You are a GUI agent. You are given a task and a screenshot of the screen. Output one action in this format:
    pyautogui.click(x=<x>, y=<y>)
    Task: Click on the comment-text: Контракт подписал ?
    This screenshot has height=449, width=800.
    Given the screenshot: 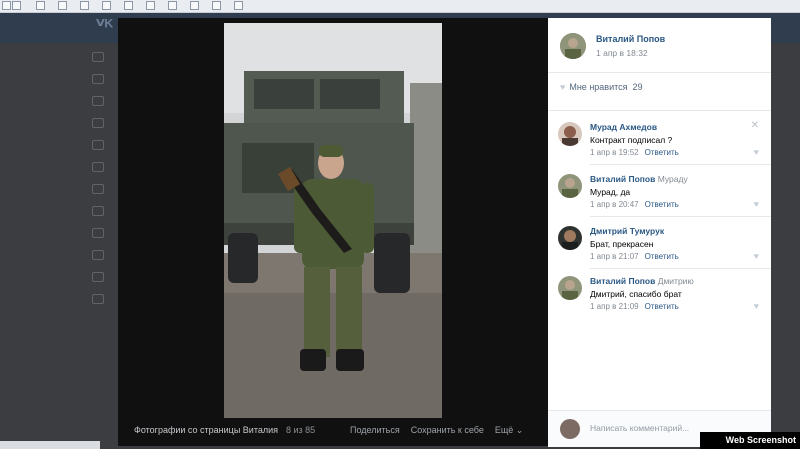 What is the action you would take?
    pyautogui.click(x=631, y=140)
    